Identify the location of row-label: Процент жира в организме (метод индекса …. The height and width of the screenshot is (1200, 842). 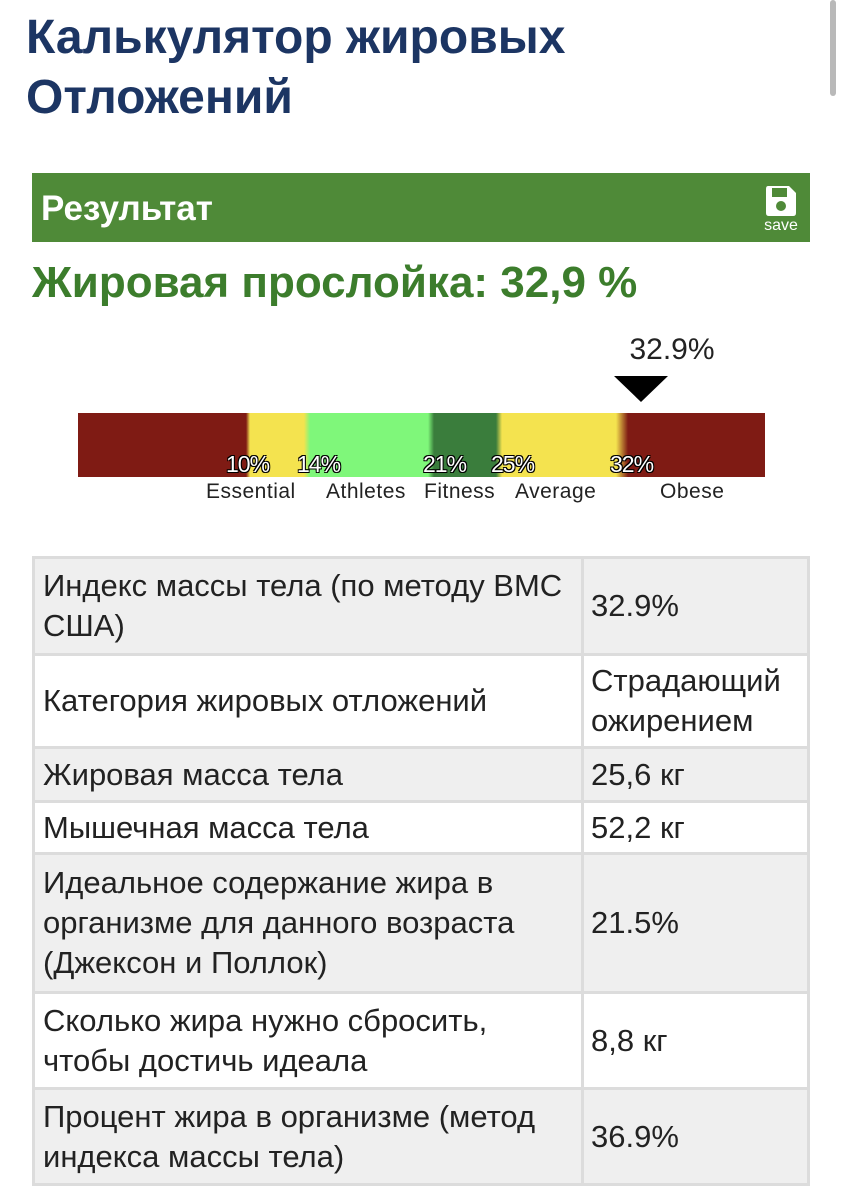
(308, 1136).